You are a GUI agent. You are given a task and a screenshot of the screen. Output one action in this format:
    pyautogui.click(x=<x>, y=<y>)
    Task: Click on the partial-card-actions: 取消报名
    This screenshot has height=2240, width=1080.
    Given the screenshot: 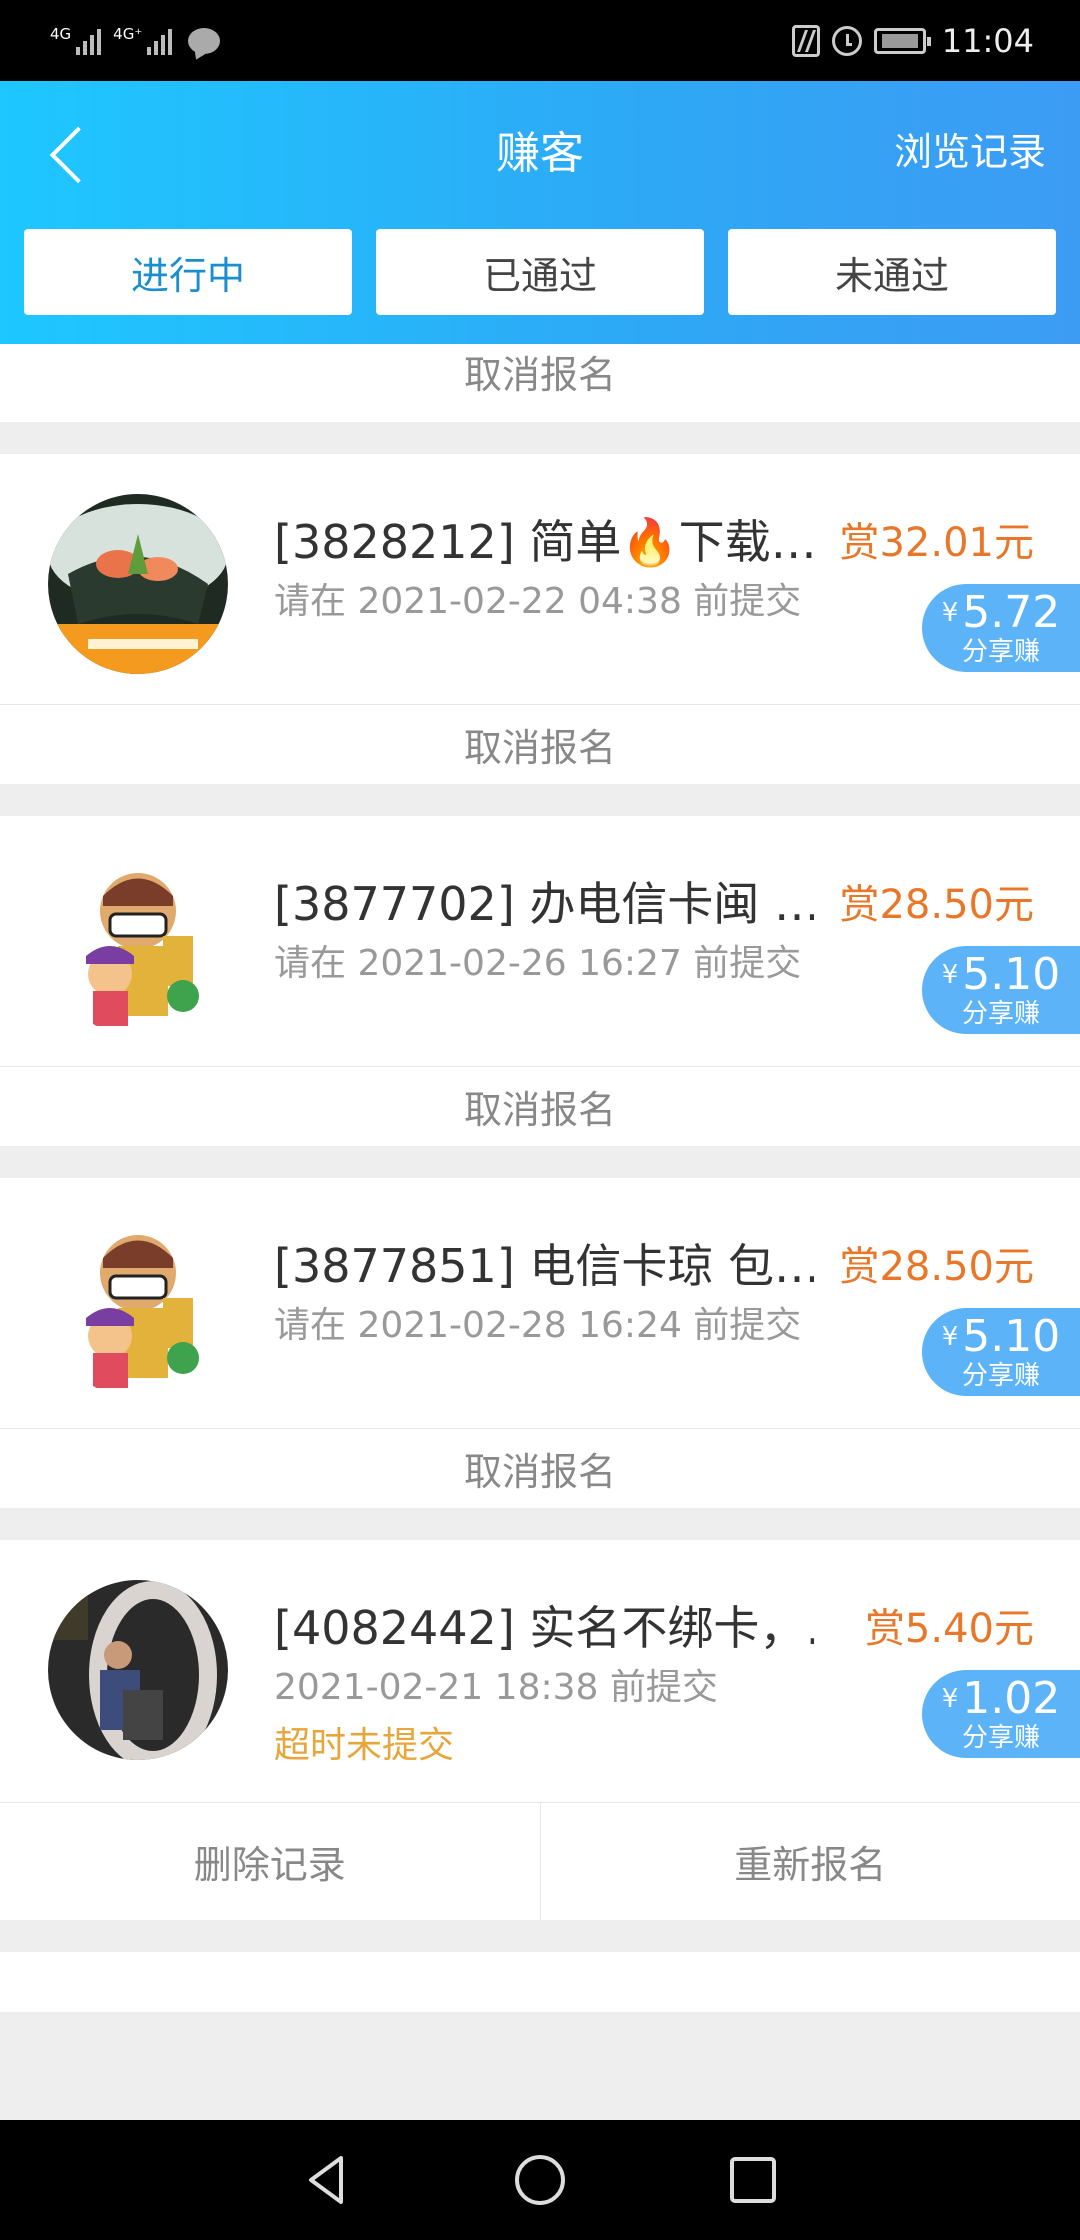 What is the action you would take?
    pyautogui.click(x=540, y=383)
    